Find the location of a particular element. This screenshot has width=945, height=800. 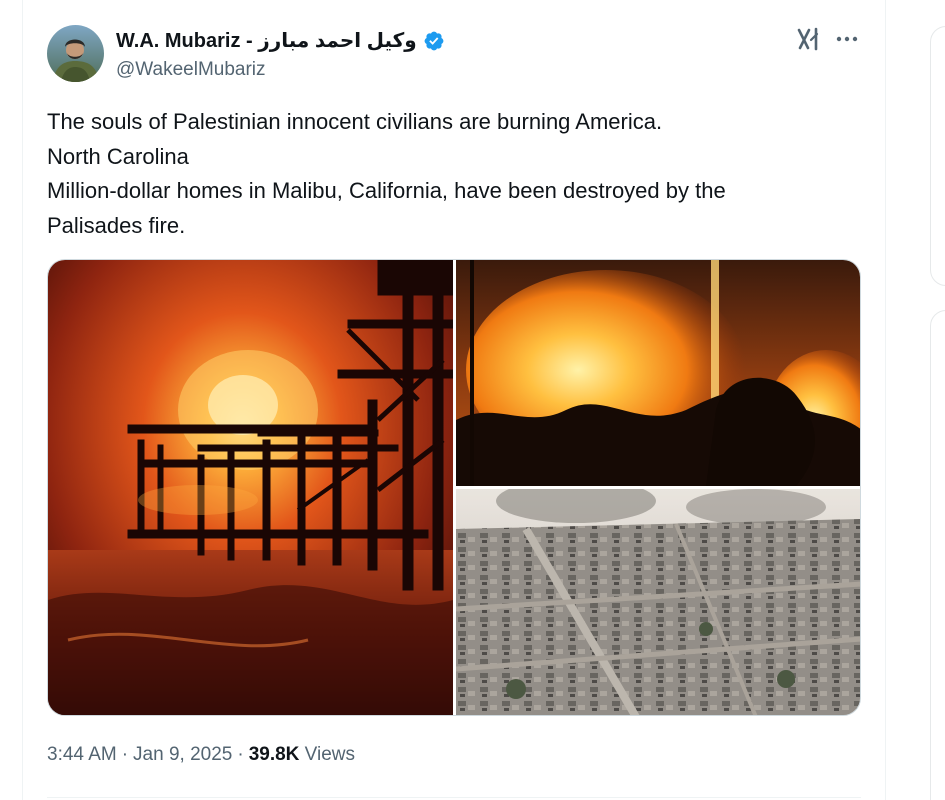

author-name-row: W.A. Mubariz - وکیل احمد مبارز is located at coordinates (280, 40).